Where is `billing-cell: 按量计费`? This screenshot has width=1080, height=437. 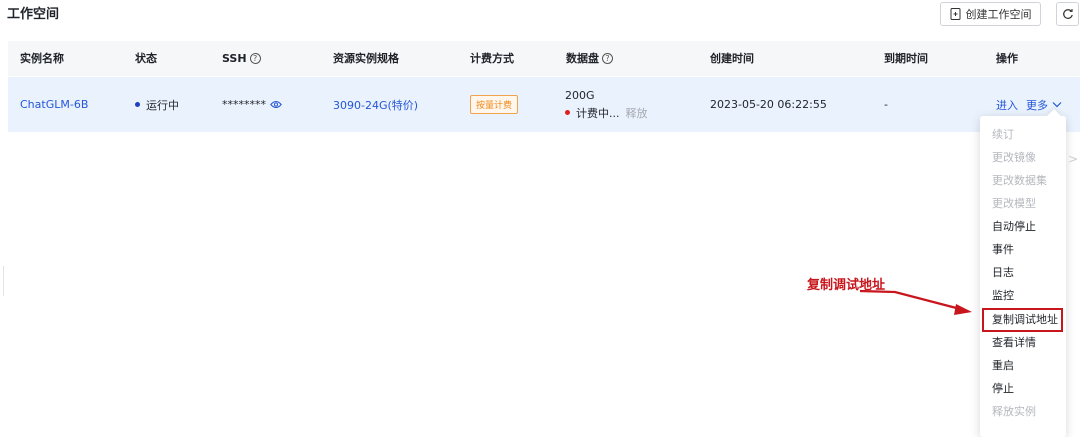
billing-cell: 按量计费 is located at coordinates (494, 104).